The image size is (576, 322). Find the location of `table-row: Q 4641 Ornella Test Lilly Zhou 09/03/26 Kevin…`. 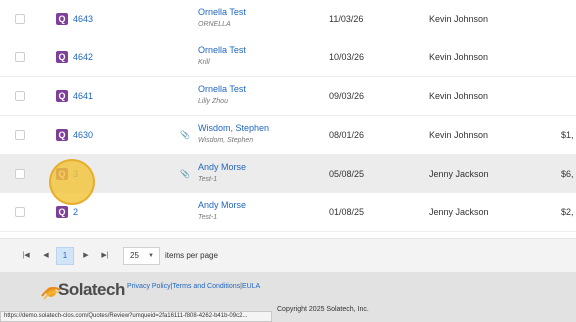

table-row: Q 4641 Ornella Test Lilly Zhou 09/03/26 Kevin… is located at coordinates (288, 96).